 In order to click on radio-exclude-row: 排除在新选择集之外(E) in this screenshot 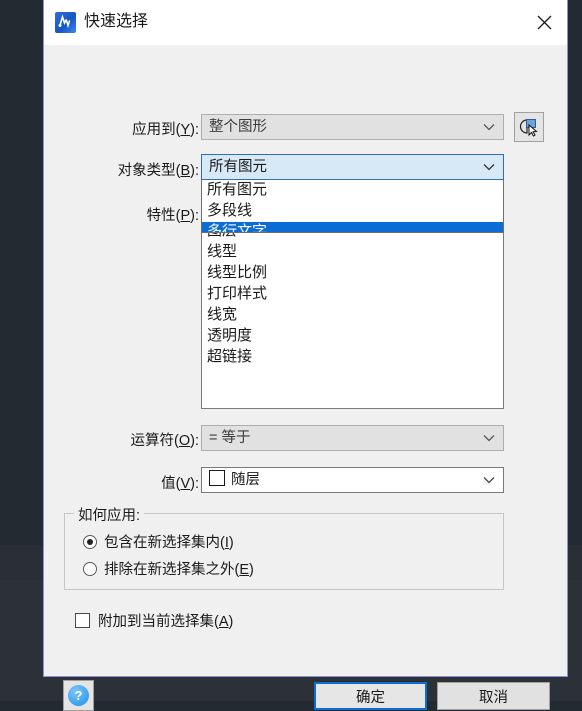, I will do `click(168, 568)`.